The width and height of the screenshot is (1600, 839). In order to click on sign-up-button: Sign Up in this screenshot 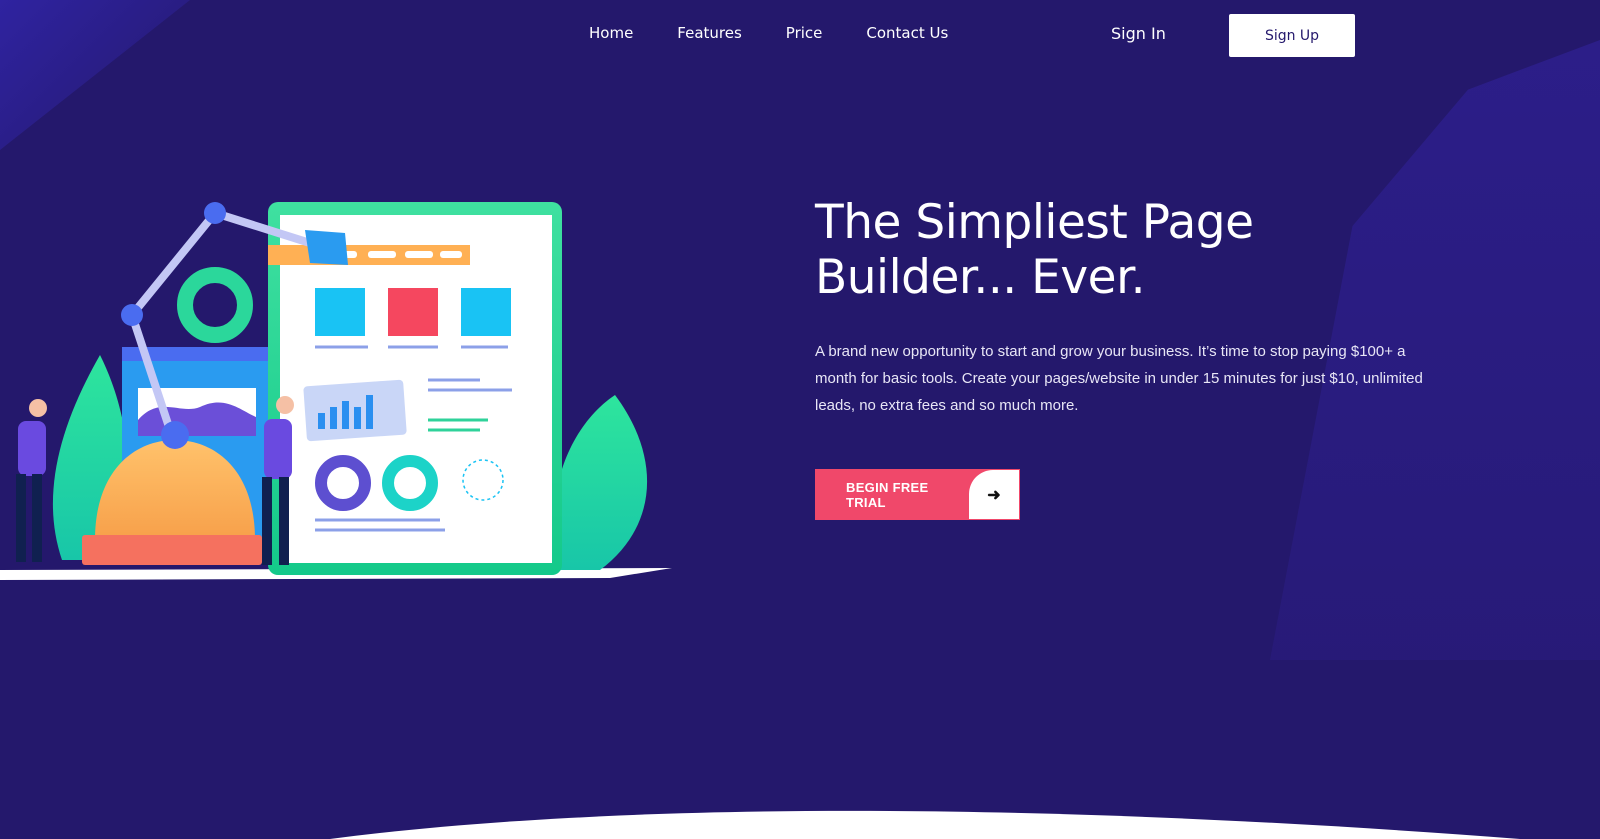, I will do `click(1292, 35)`.